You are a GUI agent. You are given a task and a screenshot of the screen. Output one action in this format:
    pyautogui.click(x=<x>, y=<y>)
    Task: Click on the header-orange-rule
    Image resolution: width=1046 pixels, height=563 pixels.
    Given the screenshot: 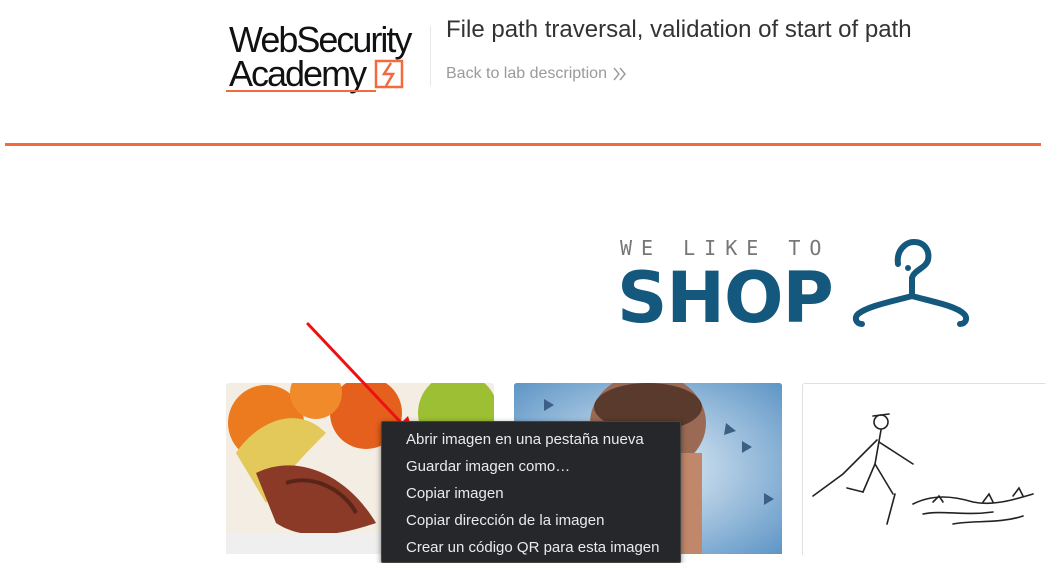 What is the action you would take?
    pyautogui.click(x=523, y=144)
    